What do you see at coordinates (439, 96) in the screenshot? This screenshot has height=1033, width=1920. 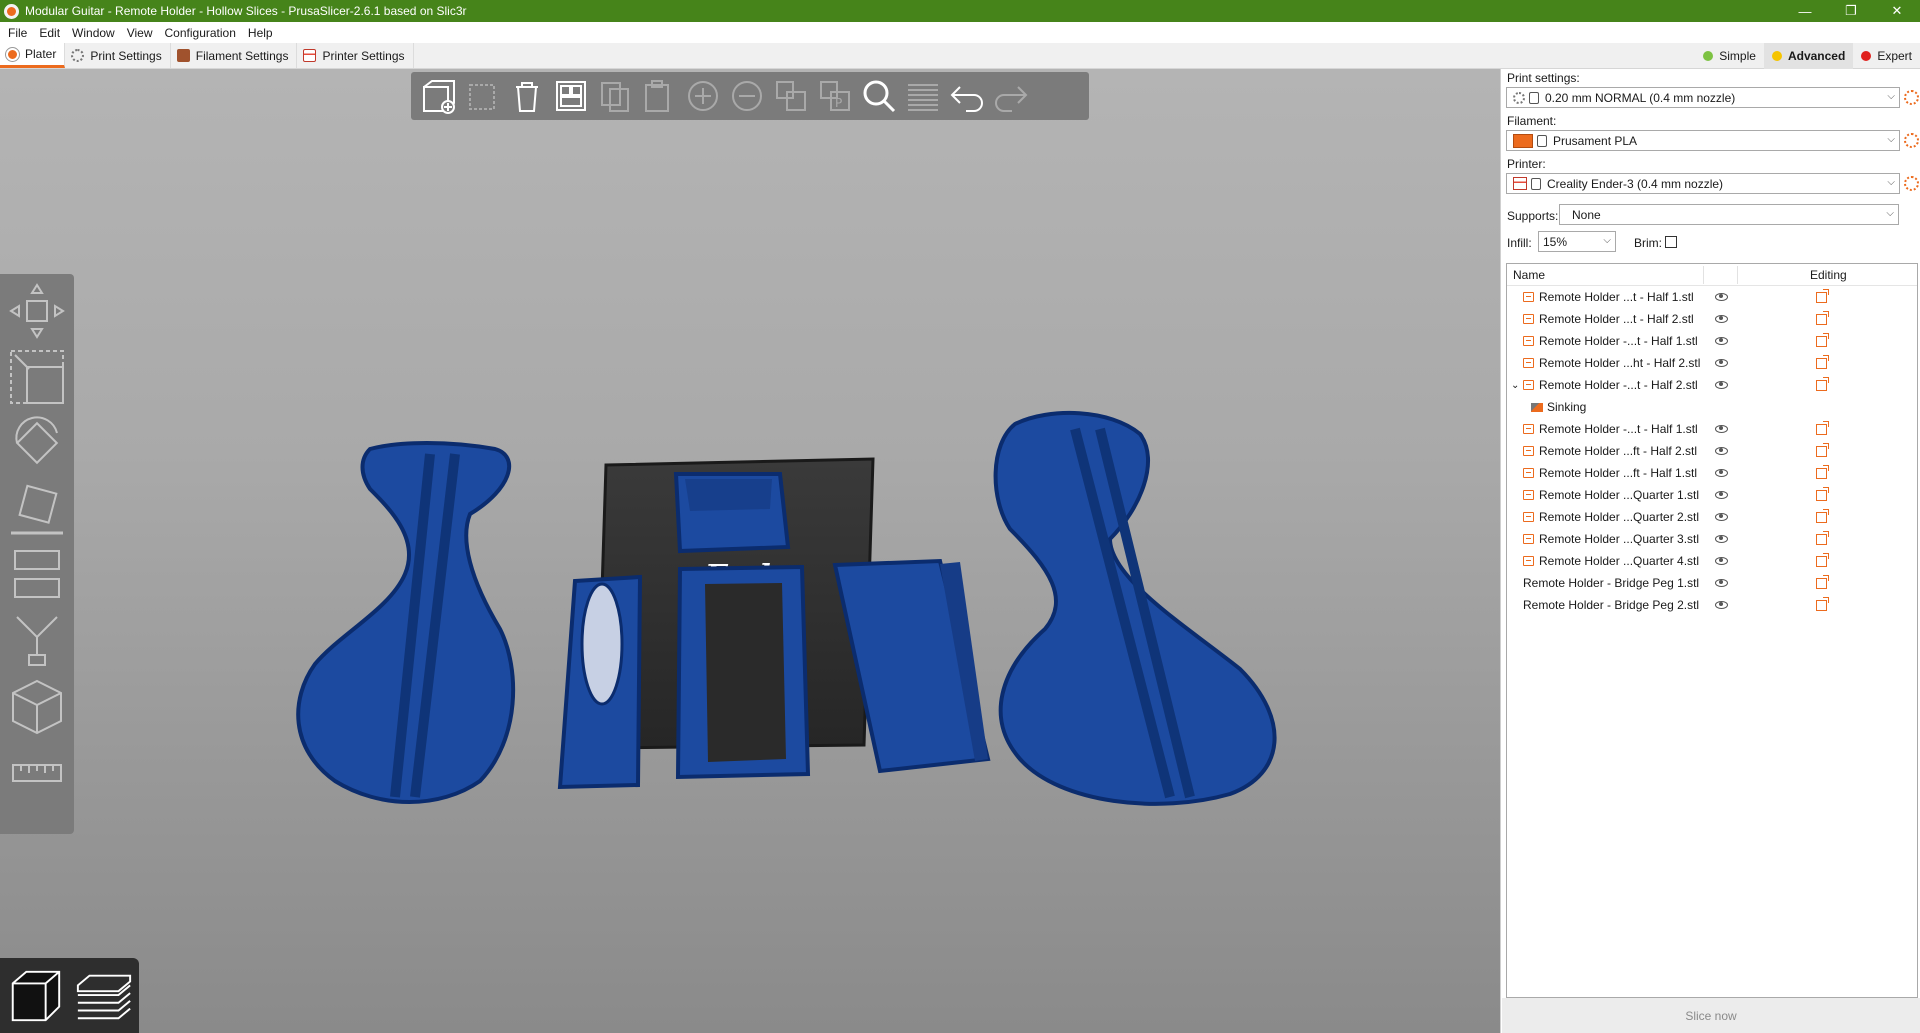 I see `add-icon` at bounding box center [439, 96].